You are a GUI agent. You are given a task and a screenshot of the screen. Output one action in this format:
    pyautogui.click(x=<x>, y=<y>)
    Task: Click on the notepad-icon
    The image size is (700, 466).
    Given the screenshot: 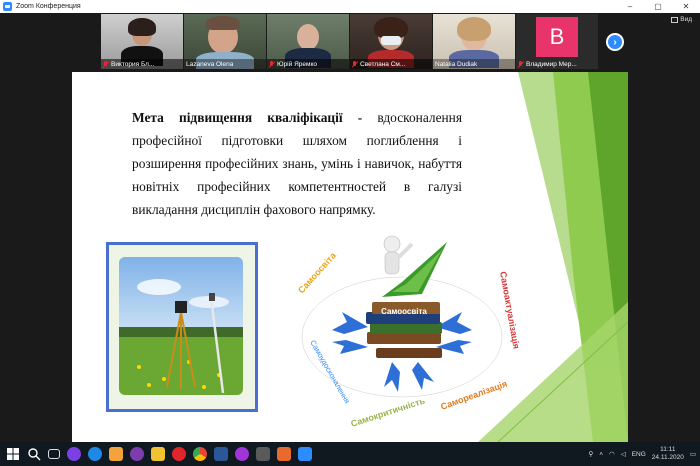 What is the action you would take?
    pyautogui.click(x=284, y=454)
    